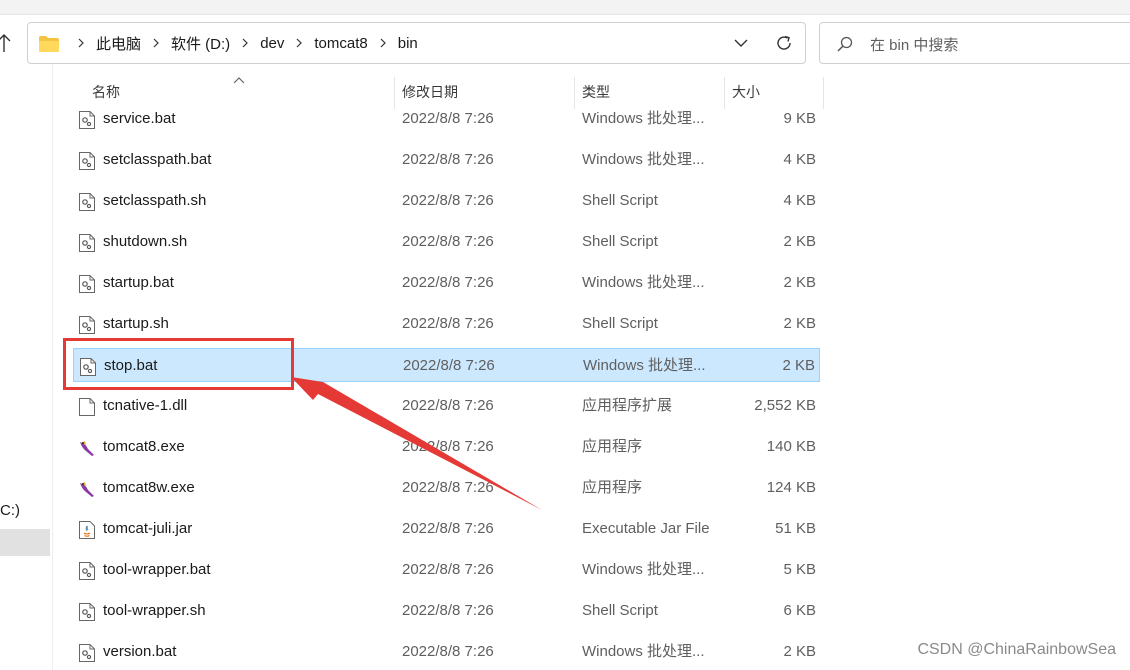  Describe the element at coordinates (446, 324) in the screenshot. I see `file-row: startup.sh 2022/8/8 7:26 Shell Script 2 KB` at that location.